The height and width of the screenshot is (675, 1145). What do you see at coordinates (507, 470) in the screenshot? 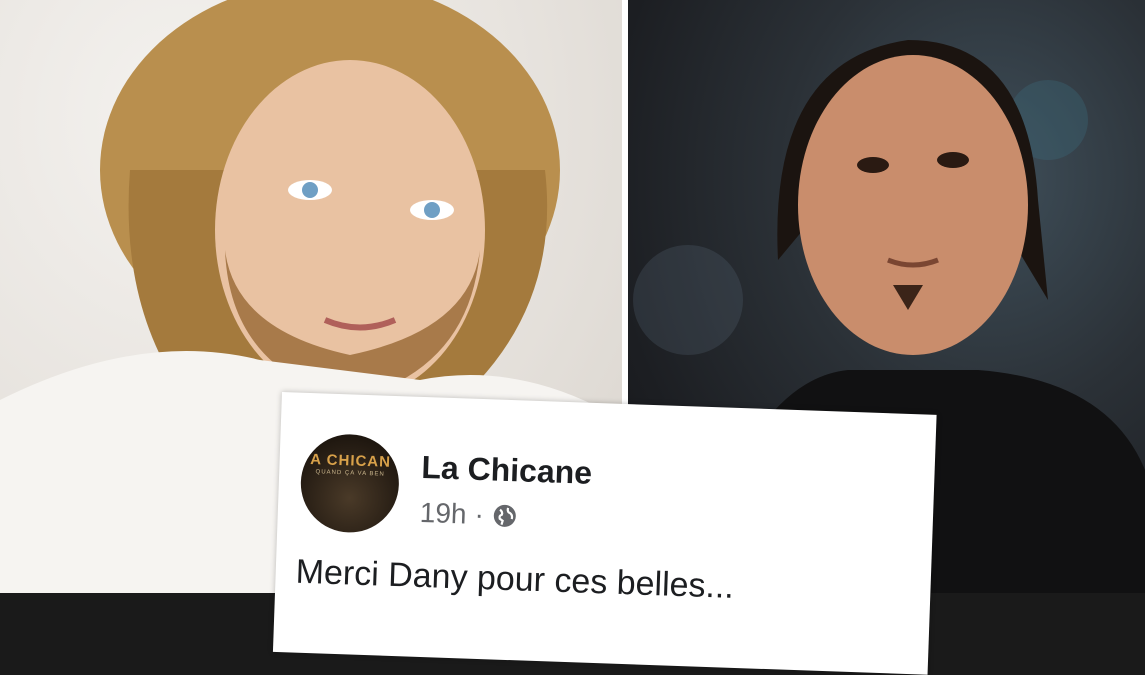
I see `page-name-link: La Chicane` at bounding box center [507, 470].